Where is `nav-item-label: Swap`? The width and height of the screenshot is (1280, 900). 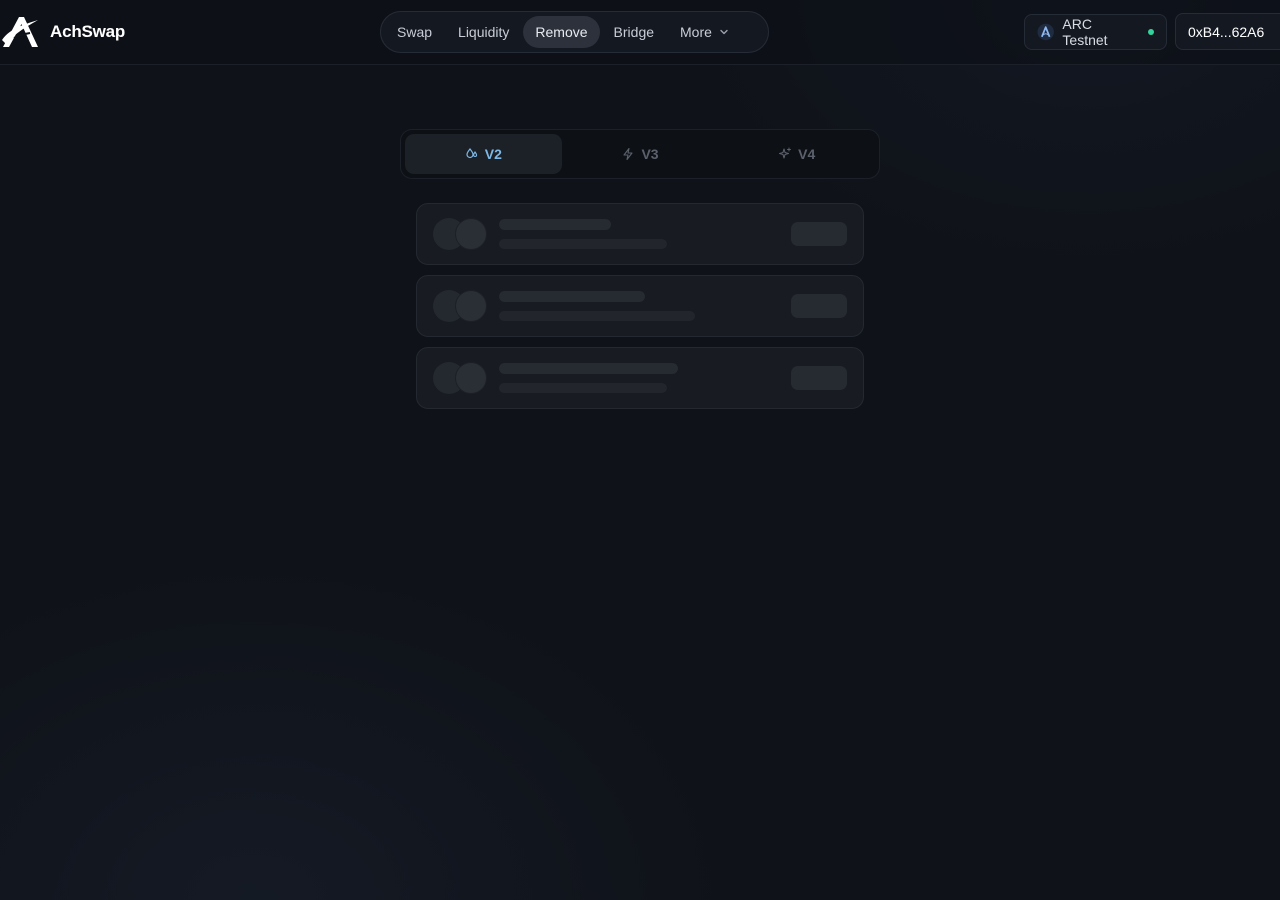 nav-item-label: Swap is located at coordinates (415, 32).